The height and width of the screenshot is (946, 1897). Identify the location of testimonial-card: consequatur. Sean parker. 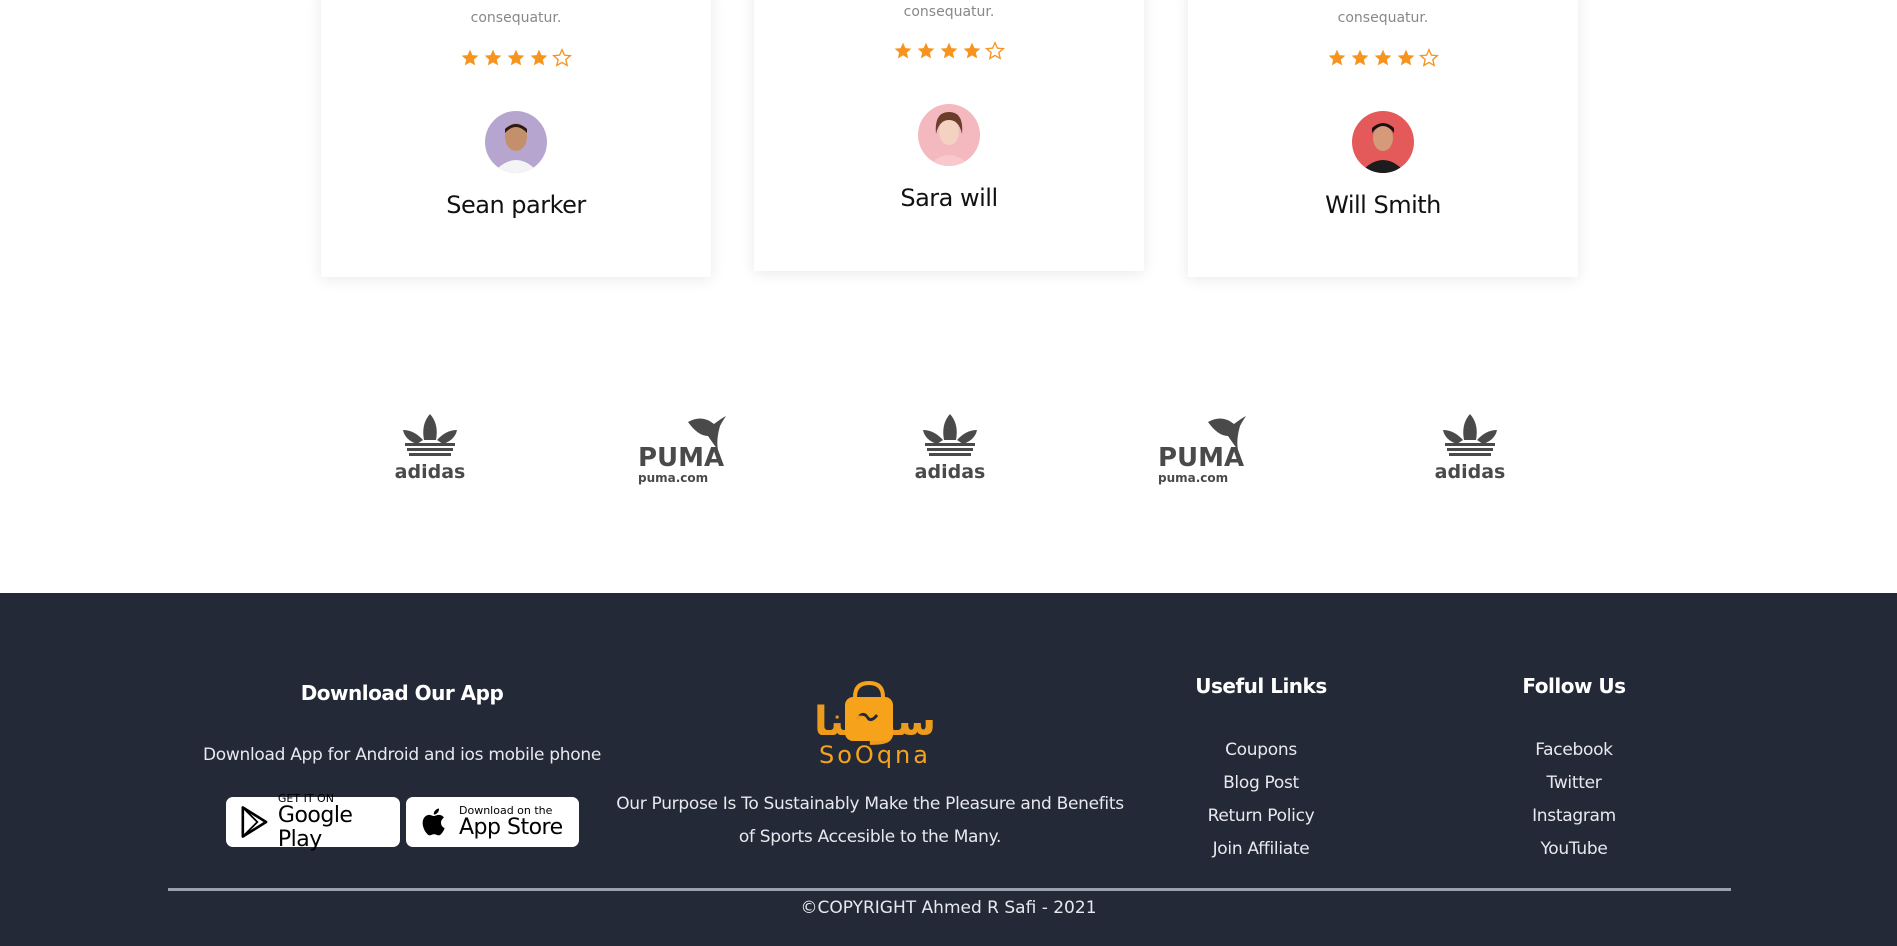
(516, 138).